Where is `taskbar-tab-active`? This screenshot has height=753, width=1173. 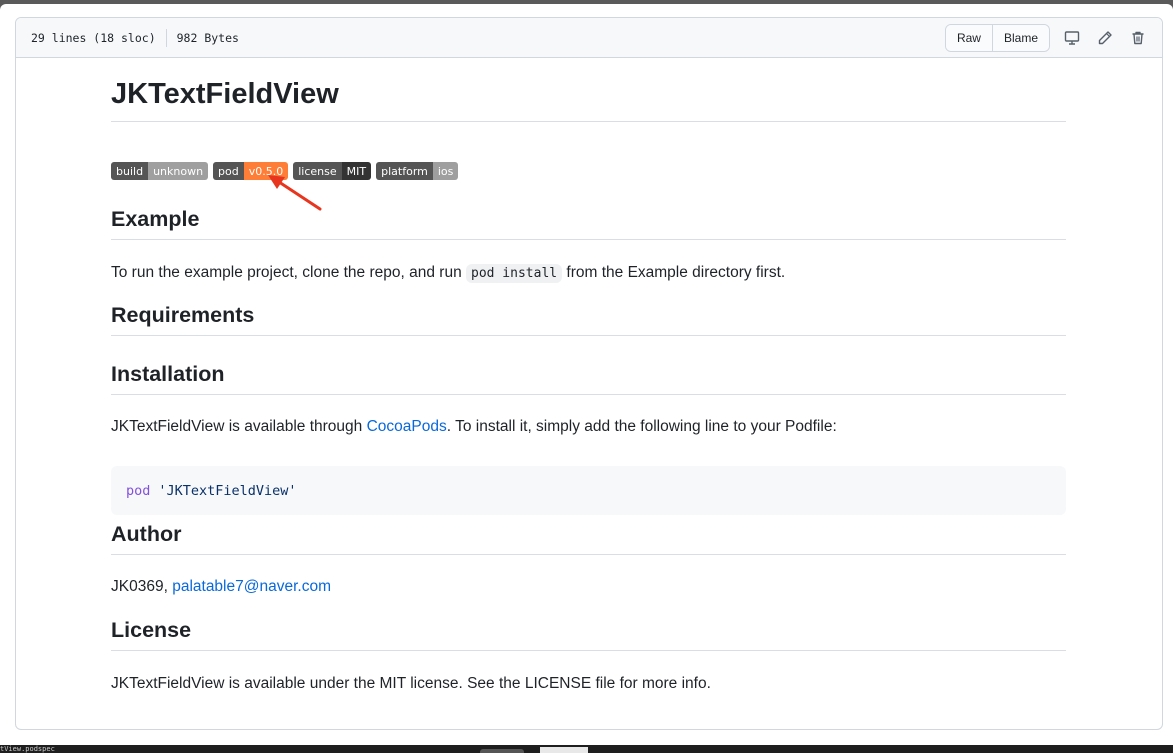
taskbar-tab-active is located at coordinates (564, 750).